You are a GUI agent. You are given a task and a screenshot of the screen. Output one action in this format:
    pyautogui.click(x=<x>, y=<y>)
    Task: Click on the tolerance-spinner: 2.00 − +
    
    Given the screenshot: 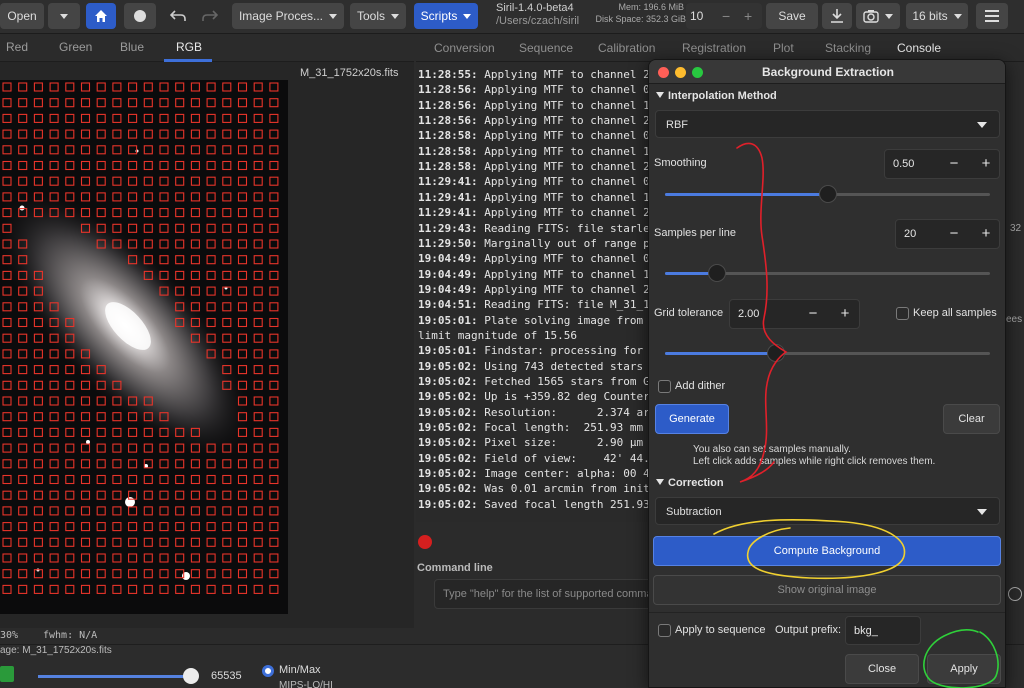 What is the action you would take?
    pyautogui.click(x=794, y=314)
    